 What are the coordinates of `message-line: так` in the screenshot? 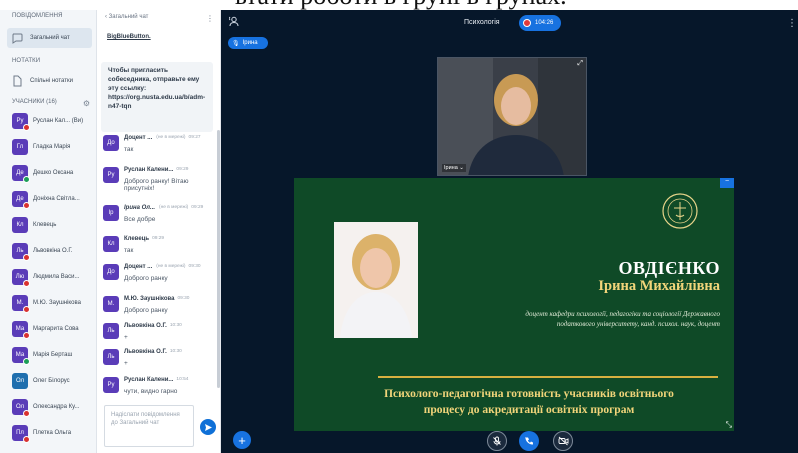 It's located at (129, 250).